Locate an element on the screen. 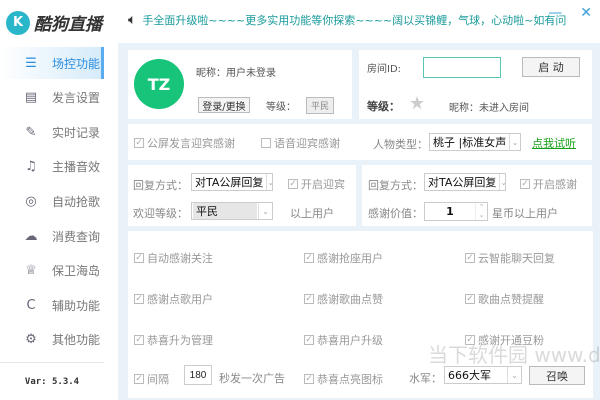 The image size is (600, 400). edit-icon: ✎ is located at coordinates (31, 132).